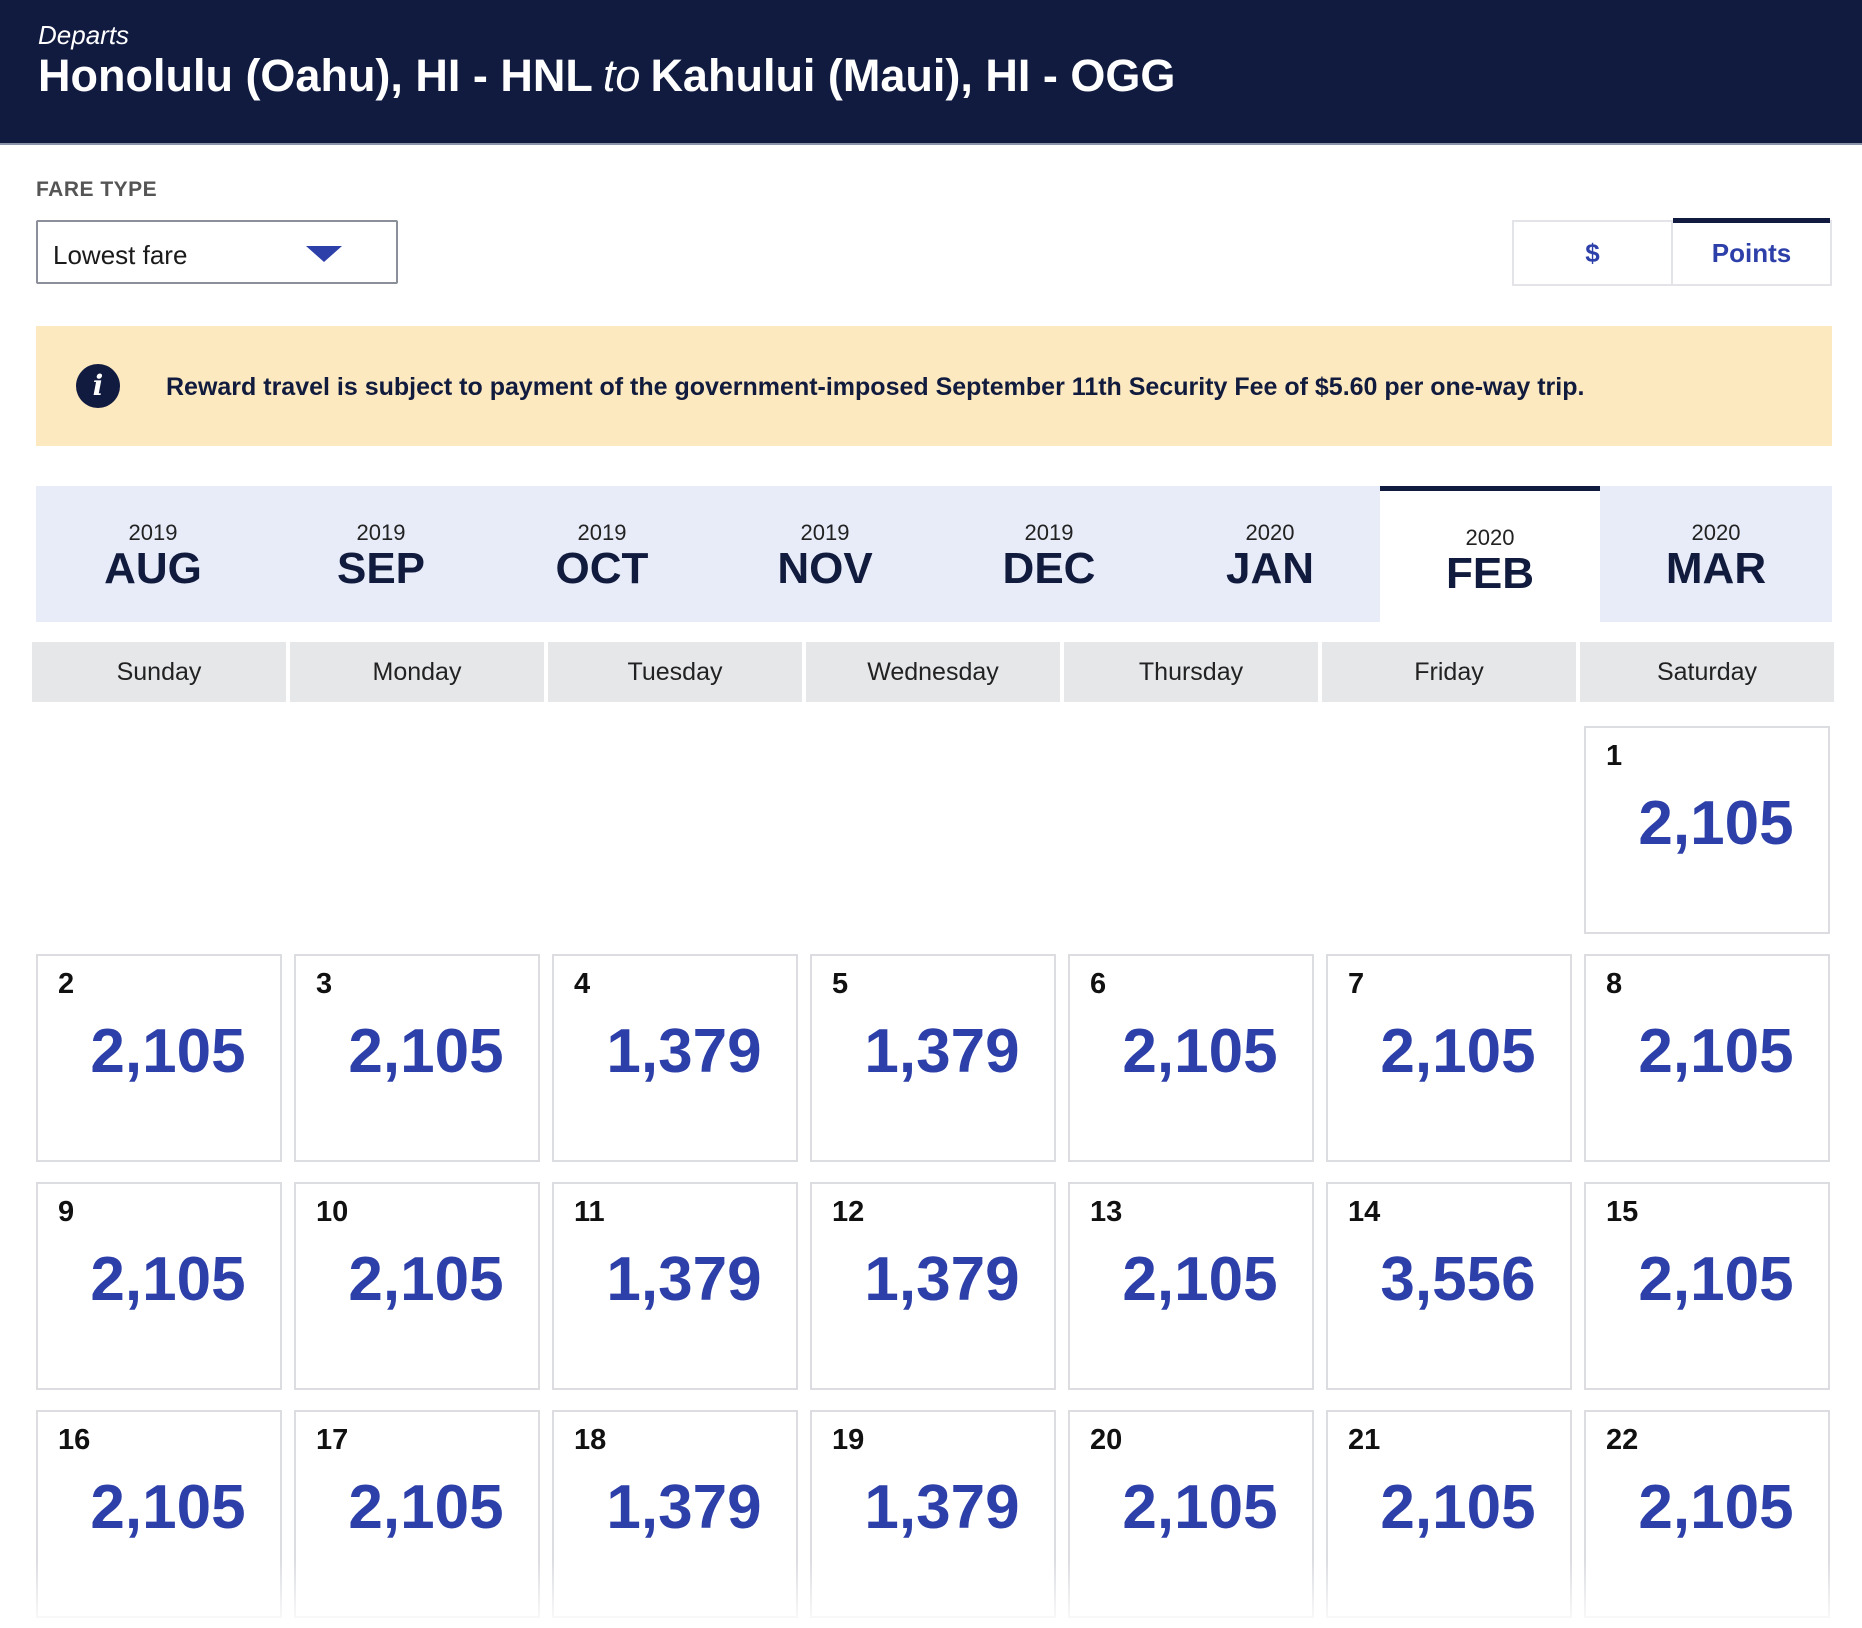 Image resolution: width=1862 pixels, height=1628 pixels. What do you see at coordinates (153, 568) in the screenshot?
I see `month-tab-label: AUG` at bounding box center [153, 568].